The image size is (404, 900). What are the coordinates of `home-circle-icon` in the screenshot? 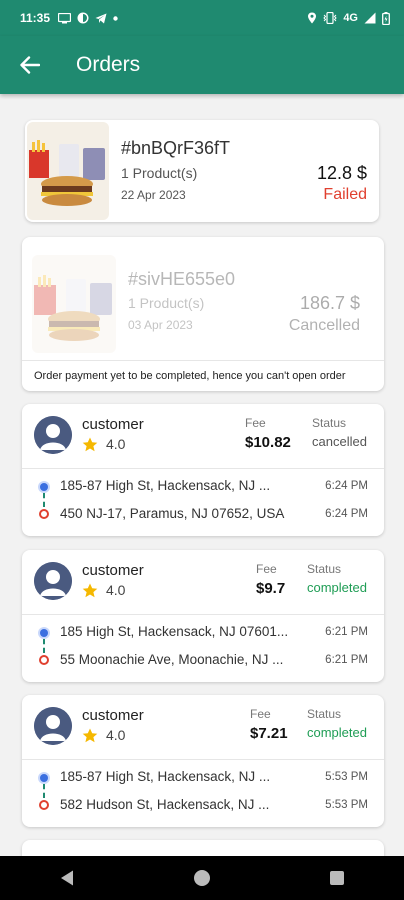 It's located at (201, 878).